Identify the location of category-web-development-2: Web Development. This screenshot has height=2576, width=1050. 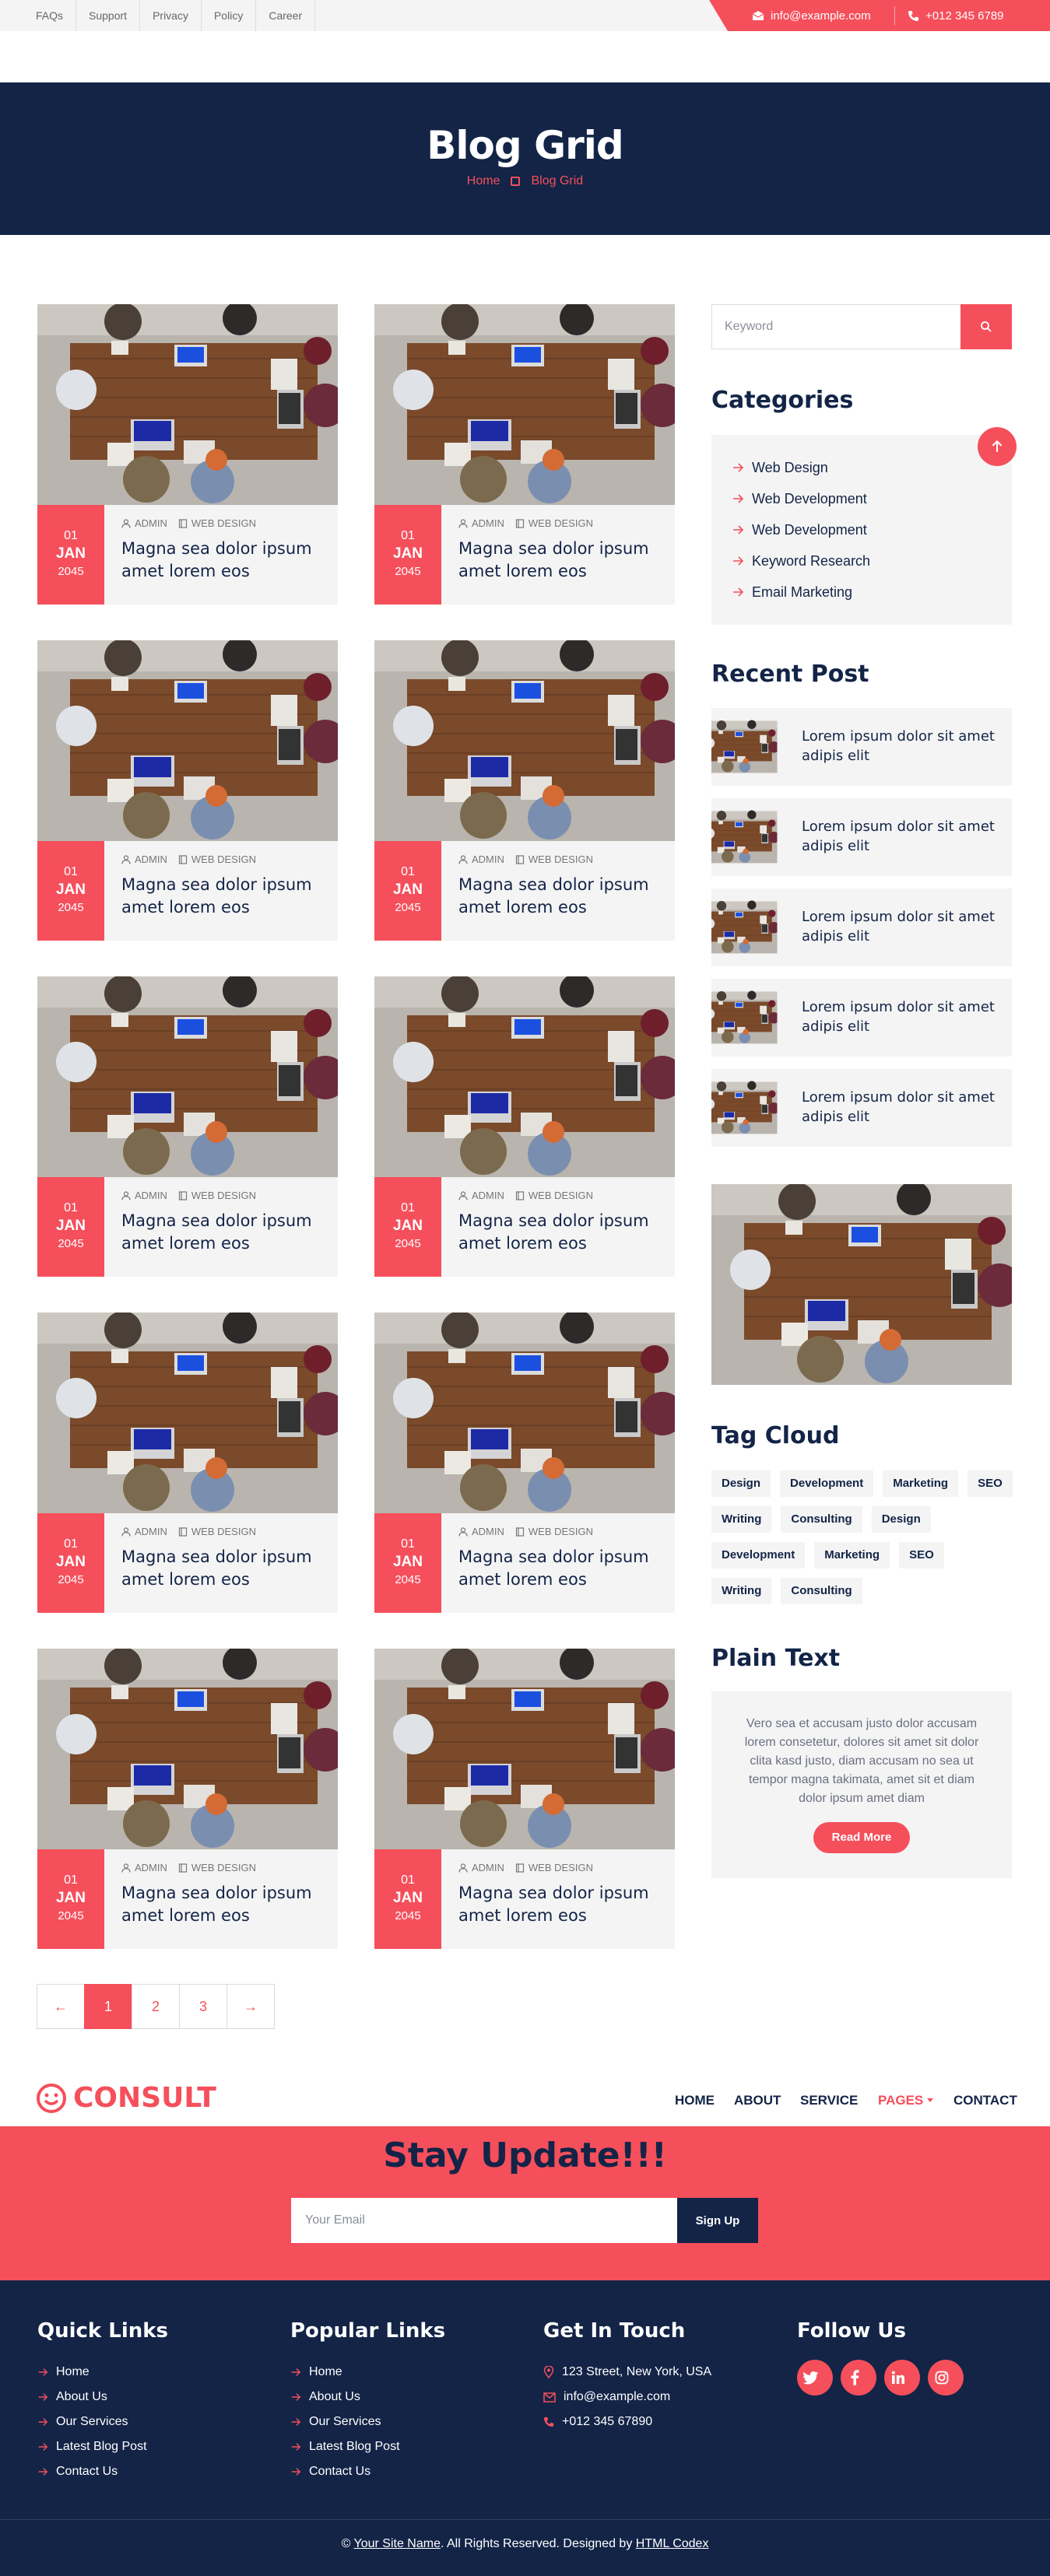
(872, 529).